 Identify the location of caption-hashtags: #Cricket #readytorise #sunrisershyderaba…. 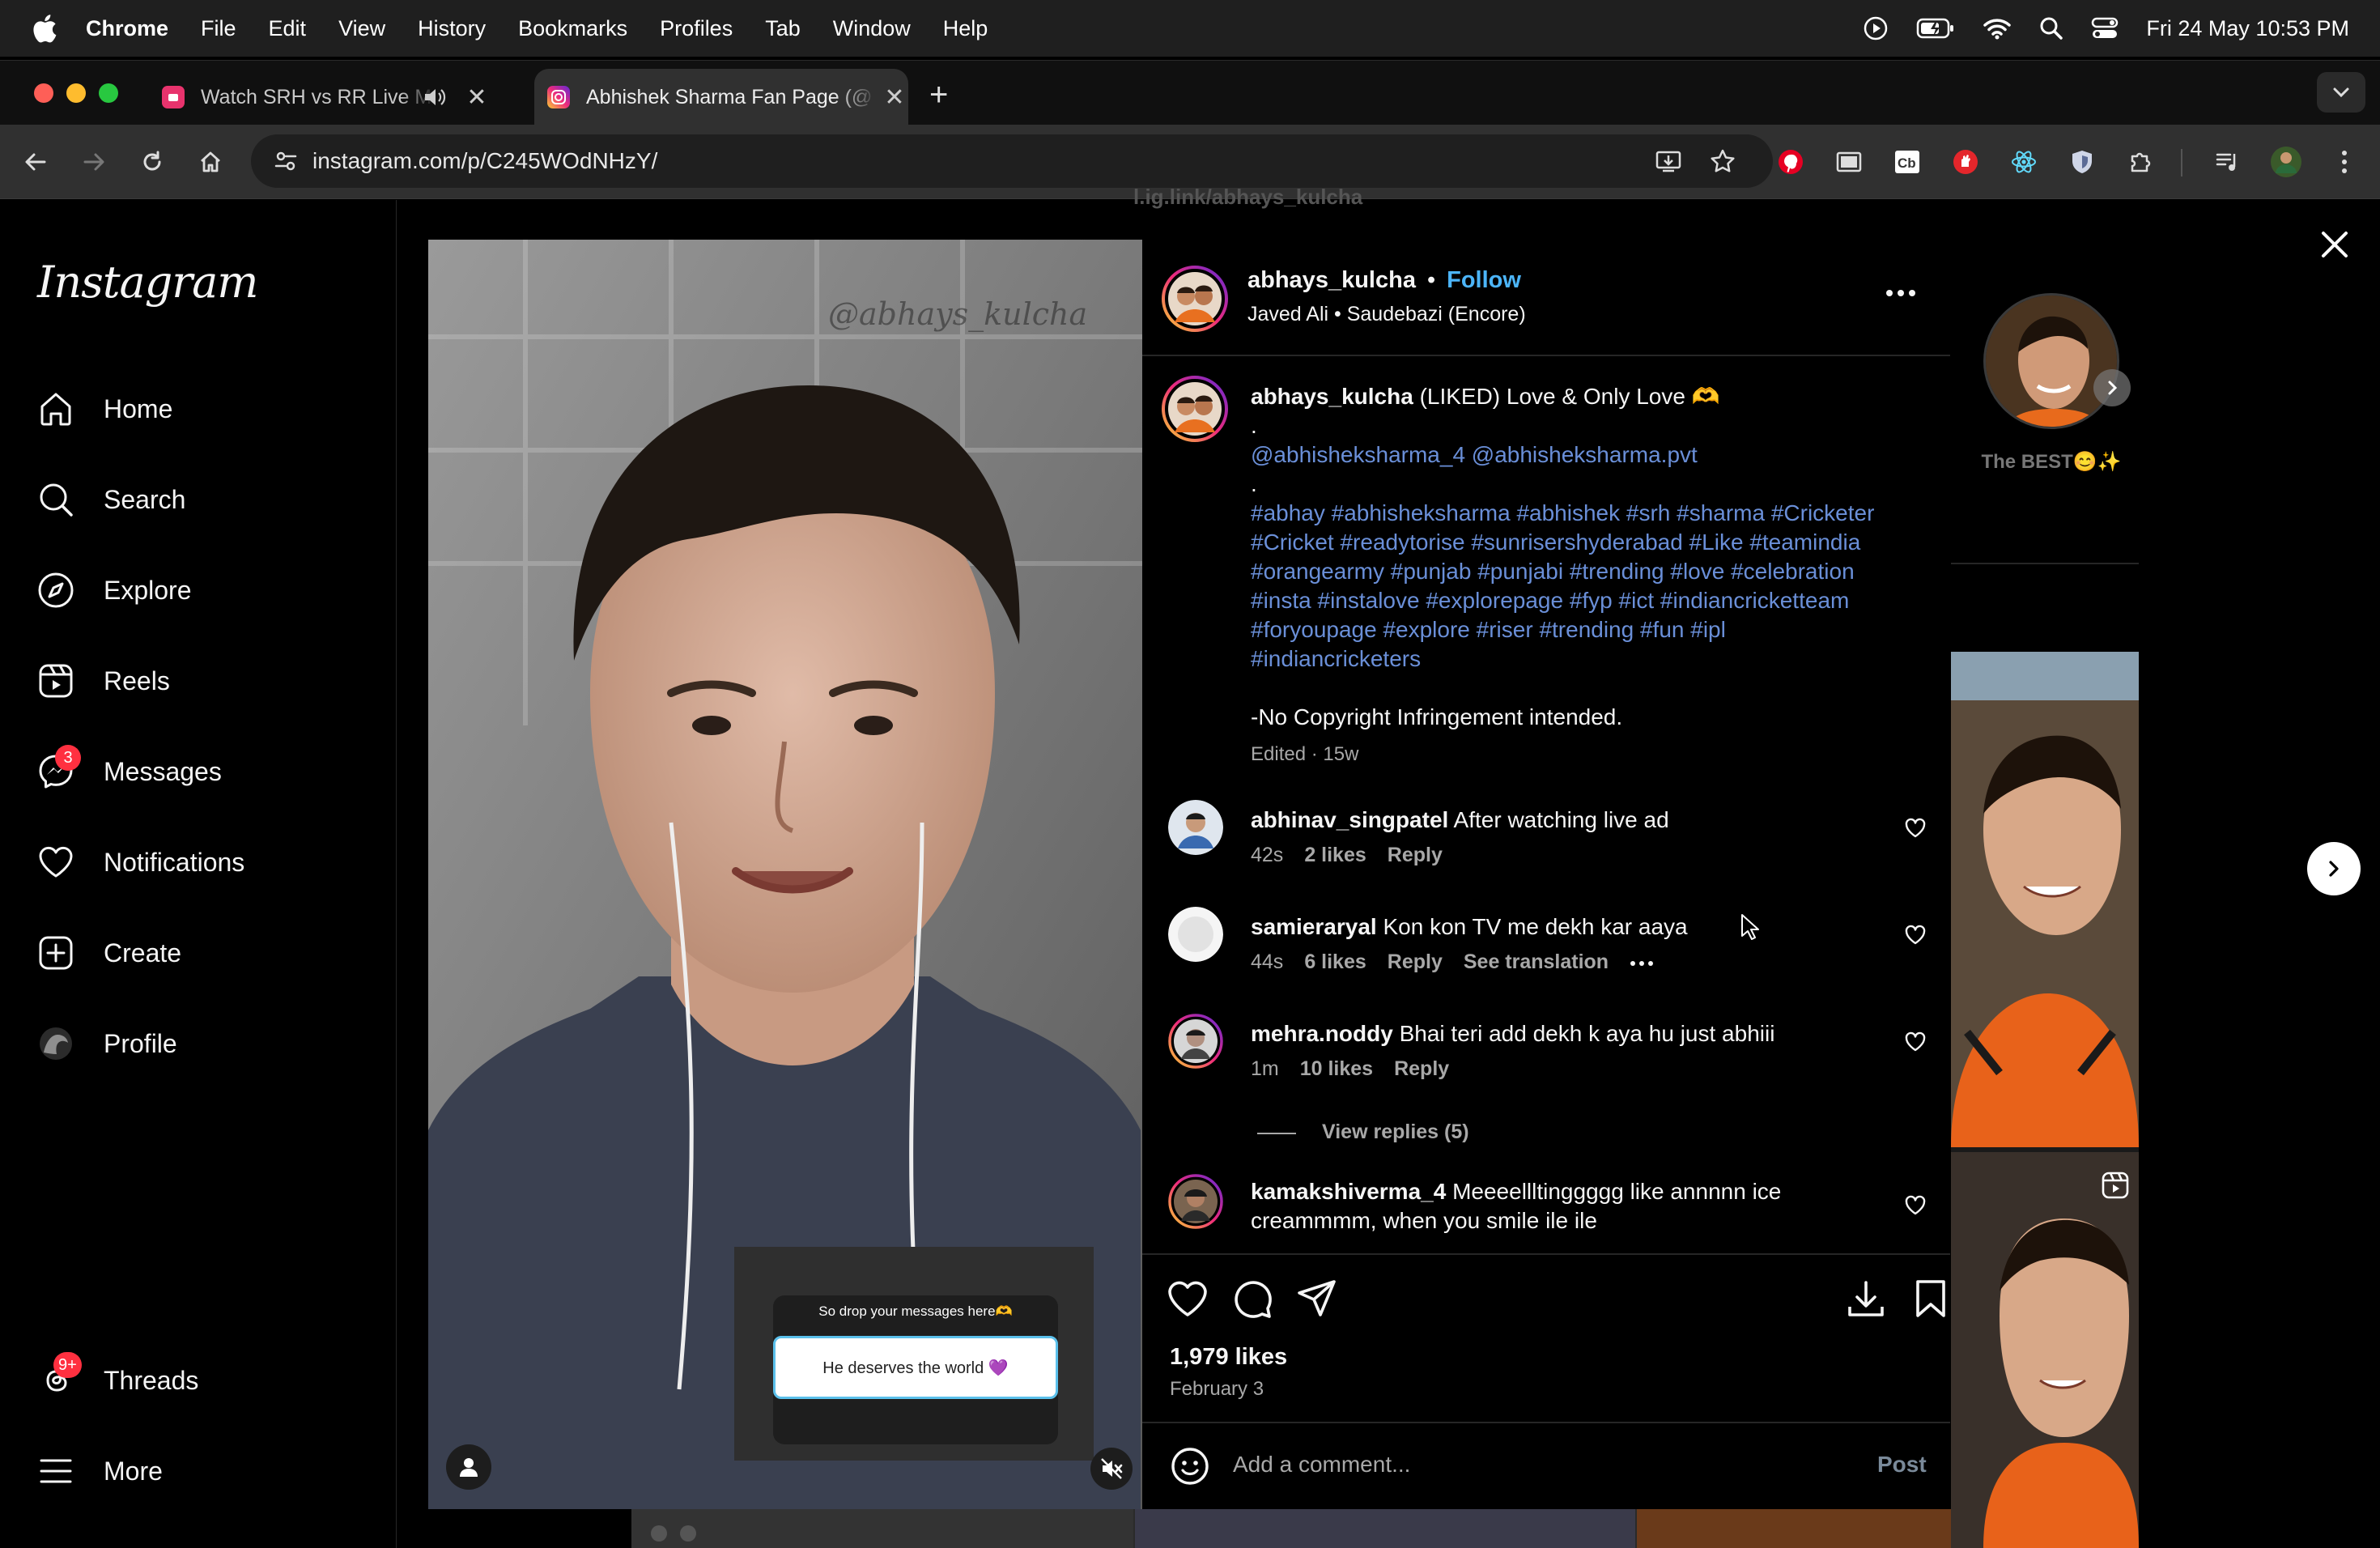
(1587, 542).